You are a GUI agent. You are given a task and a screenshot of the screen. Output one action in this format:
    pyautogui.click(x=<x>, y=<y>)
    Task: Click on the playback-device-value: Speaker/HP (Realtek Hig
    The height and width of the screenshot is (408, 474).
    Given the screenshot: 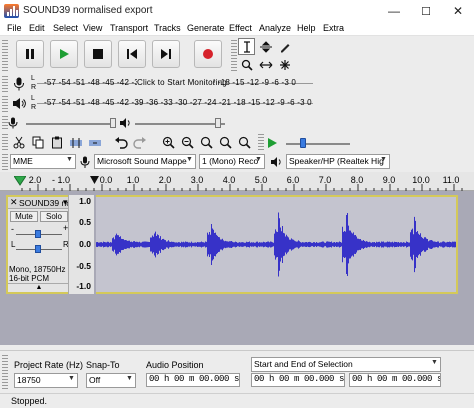 What is the action you would take?
    pyautogui.click(x=336, y=161)
    